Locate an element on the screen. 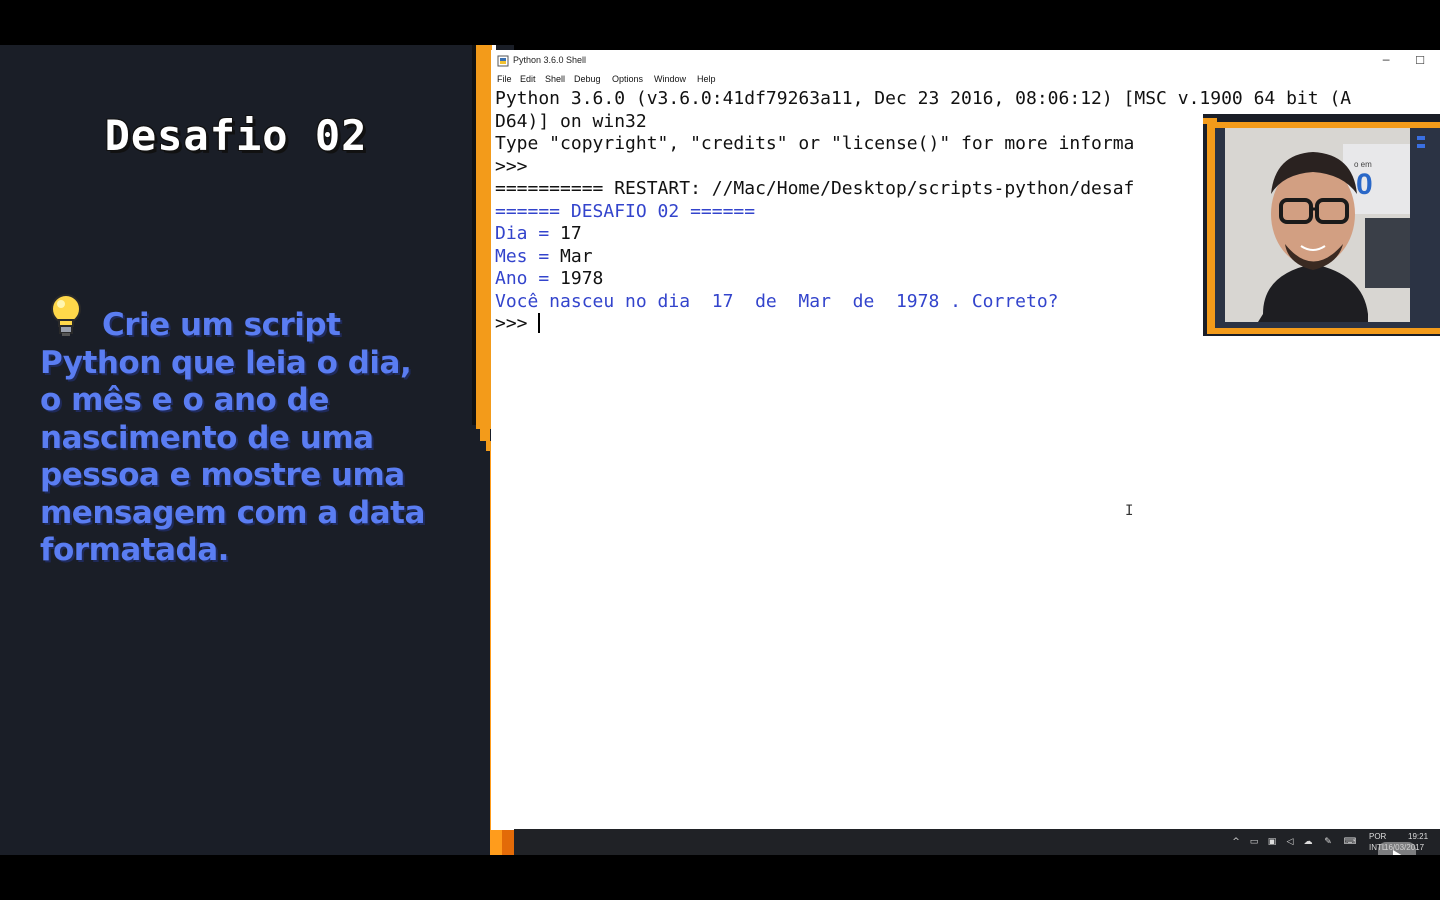  active-prompt: >>> is located at coordinates (518, 324).